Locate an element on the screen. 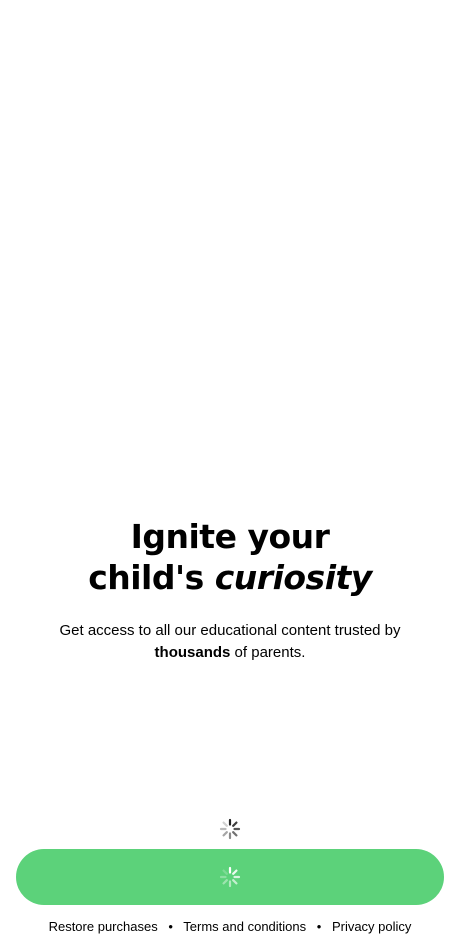  activity-spinner-icon is located at coordinates (230, 829).